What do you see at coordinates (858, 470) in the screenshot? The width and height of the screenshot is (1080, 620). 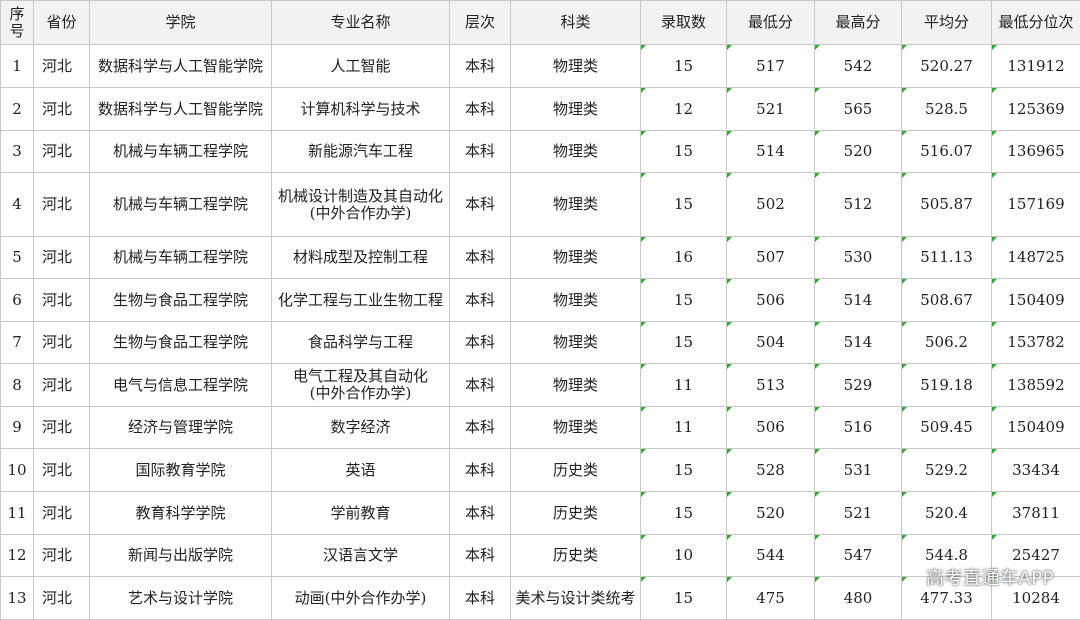 I see `cell-max-score: 531` at bounding box center [858, 470].